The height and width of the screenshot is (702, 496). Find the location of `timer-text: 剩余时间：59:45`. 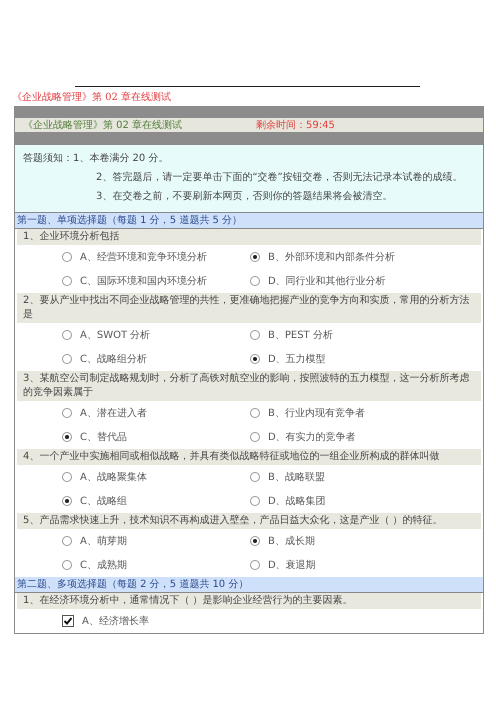

timer-text: 剩余时间：59:45 is located at coordinates (295, 125).